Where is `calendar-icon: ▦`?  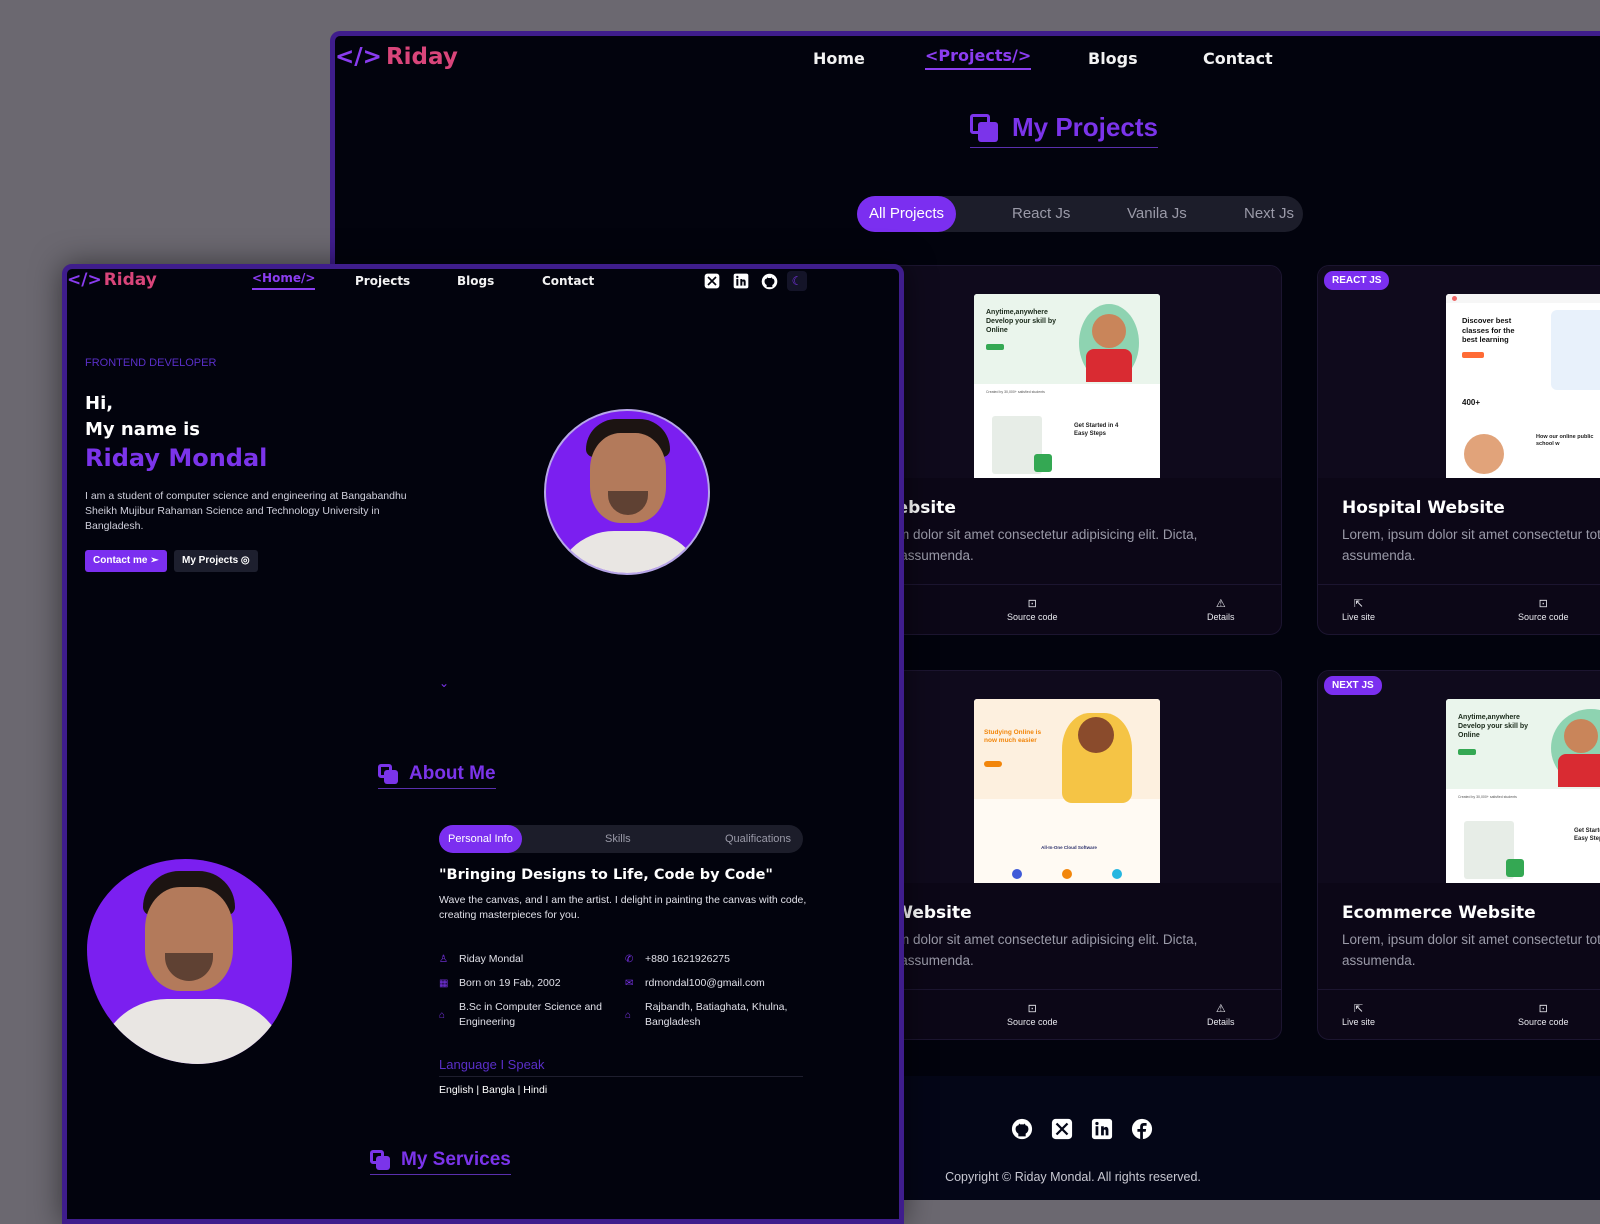
calendar-icon: ▦ is located at coordinates (444, 983).